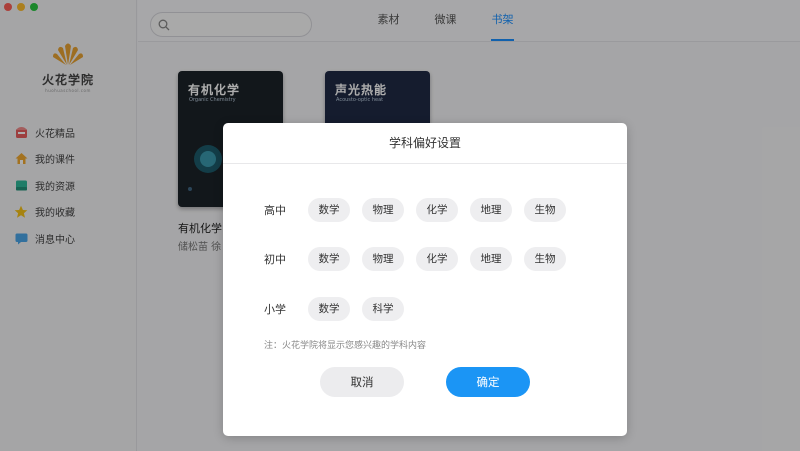 The height and width of the screenshot is (451, 800). I want to click on preference-note: 注：火花学院将显示您感兴趣的学科内容, so click(345, 346).